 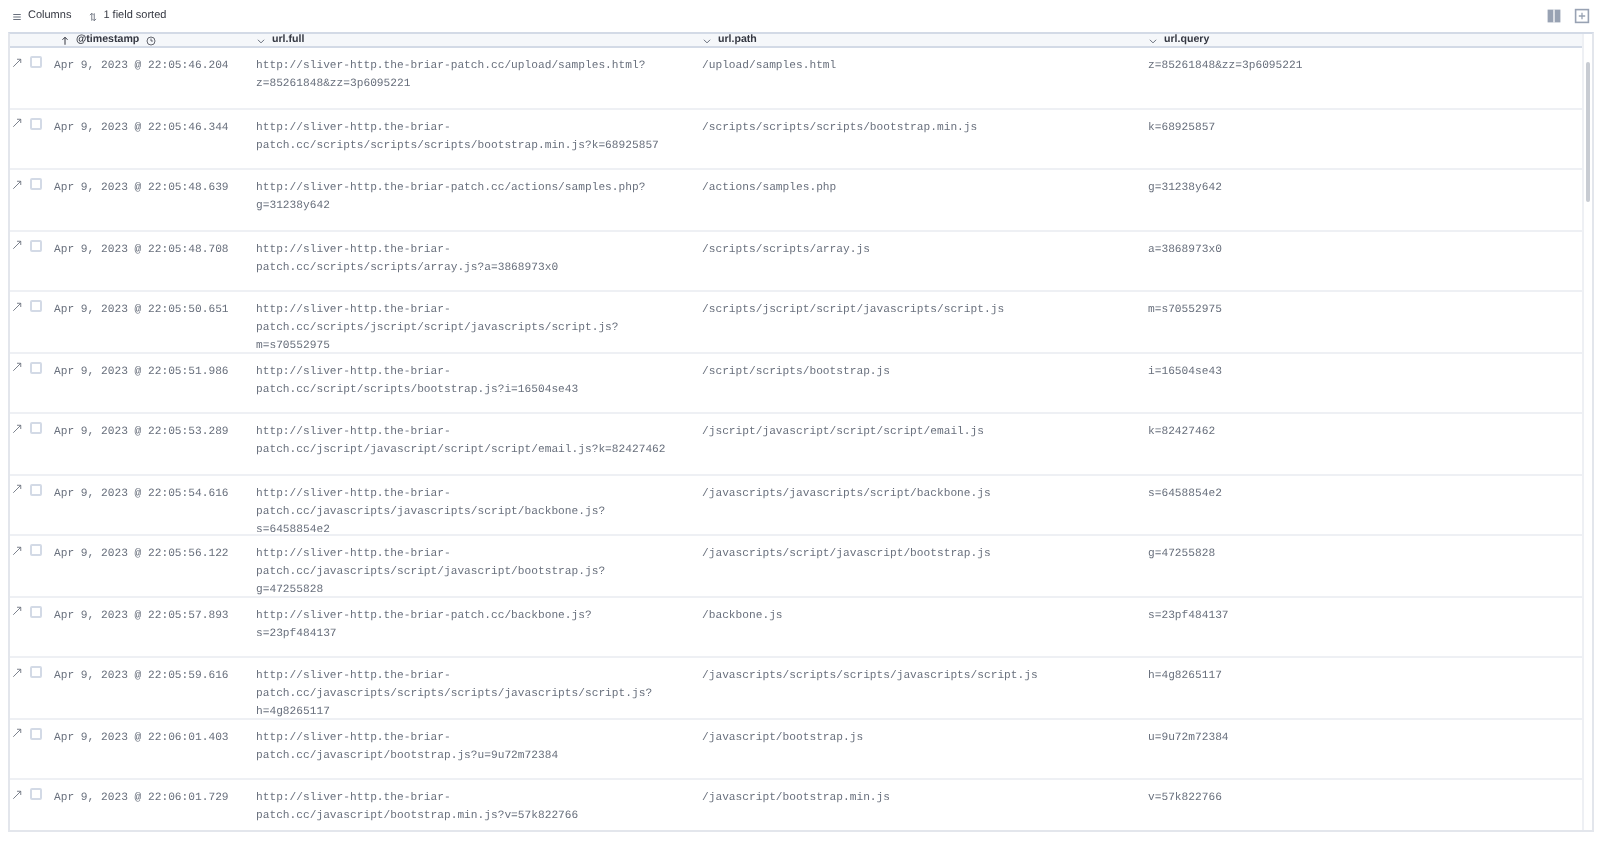 I want to click on scrollbar, so click(x=1587, y=432).